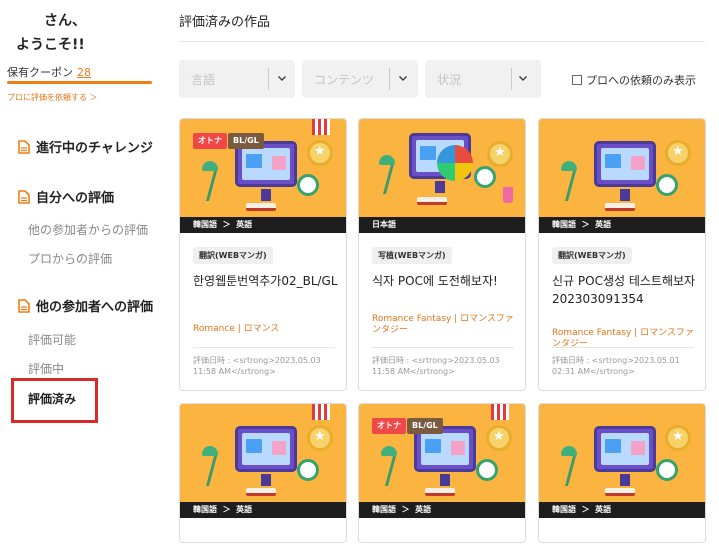 This screenshot has width=719, height=554. I want to click on work-card: オトナ BL/GL 韓国語 ＞ 英語, so click(442, 473).